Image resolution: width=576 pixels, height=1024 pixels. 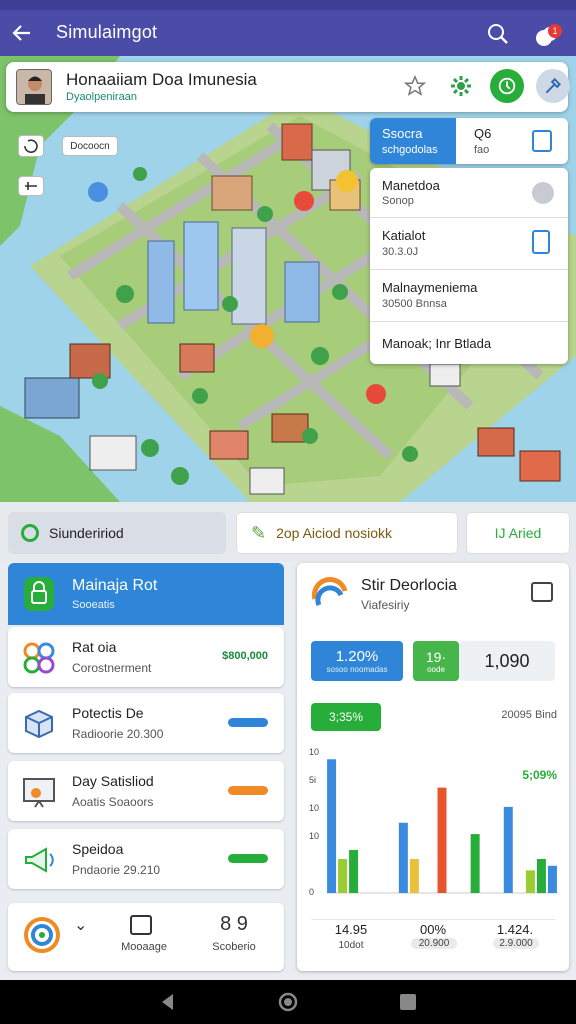 I want to click on popup-item-title: Katialot, so click(x=404, y=235).